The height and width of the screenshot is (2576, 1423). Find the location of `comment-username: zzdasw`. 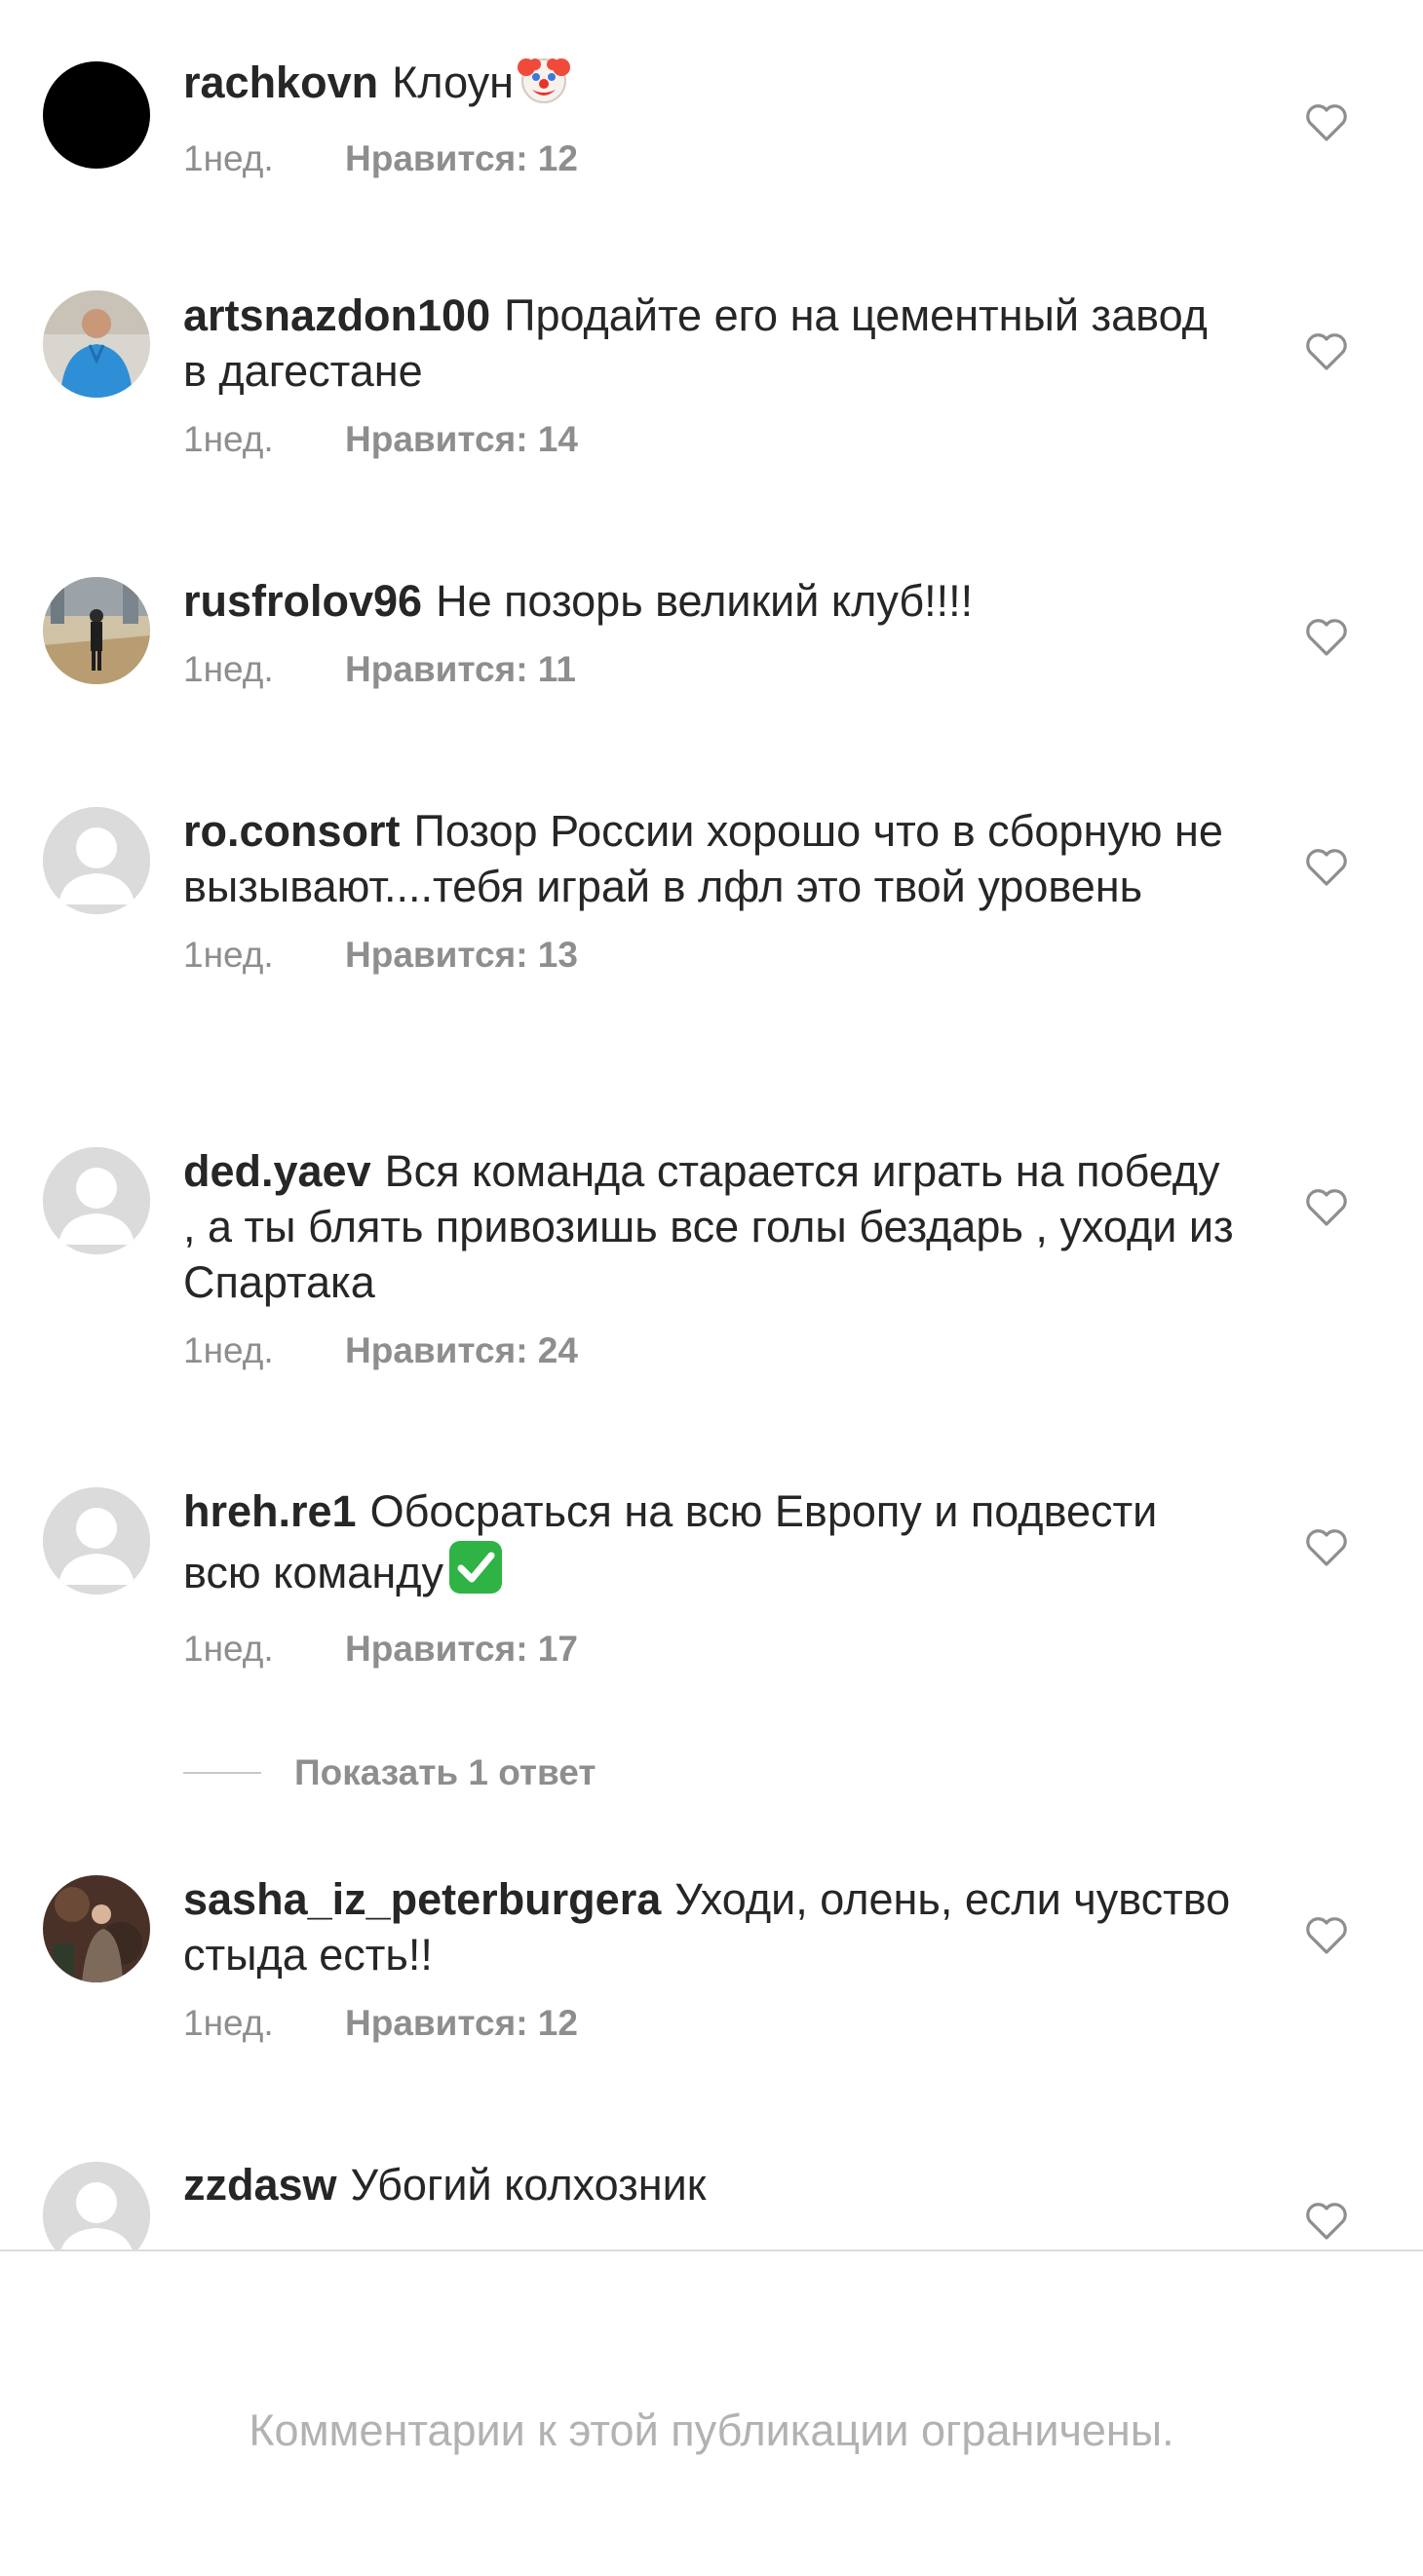

comment-username: zzdasw is located at coordinates (260, 2185).